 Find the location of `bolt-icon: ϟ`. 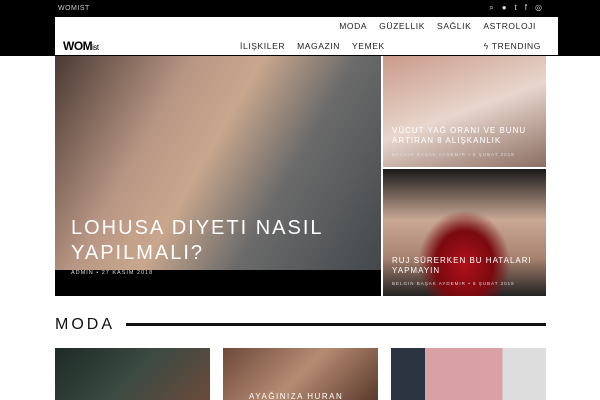

bolt-icon: ϟ is located at coordinates (487, 46).